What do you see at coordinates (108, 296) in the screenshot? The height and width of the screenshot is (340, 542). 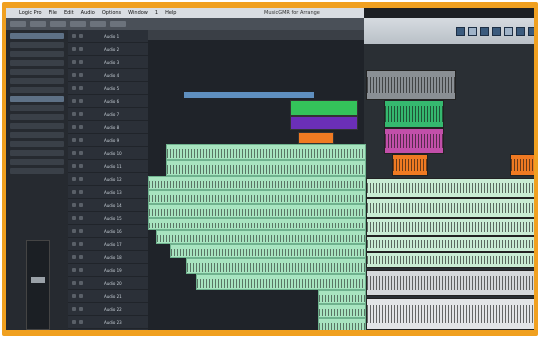 I see `track-header: Audio 21` at bounding box center [108, 296].